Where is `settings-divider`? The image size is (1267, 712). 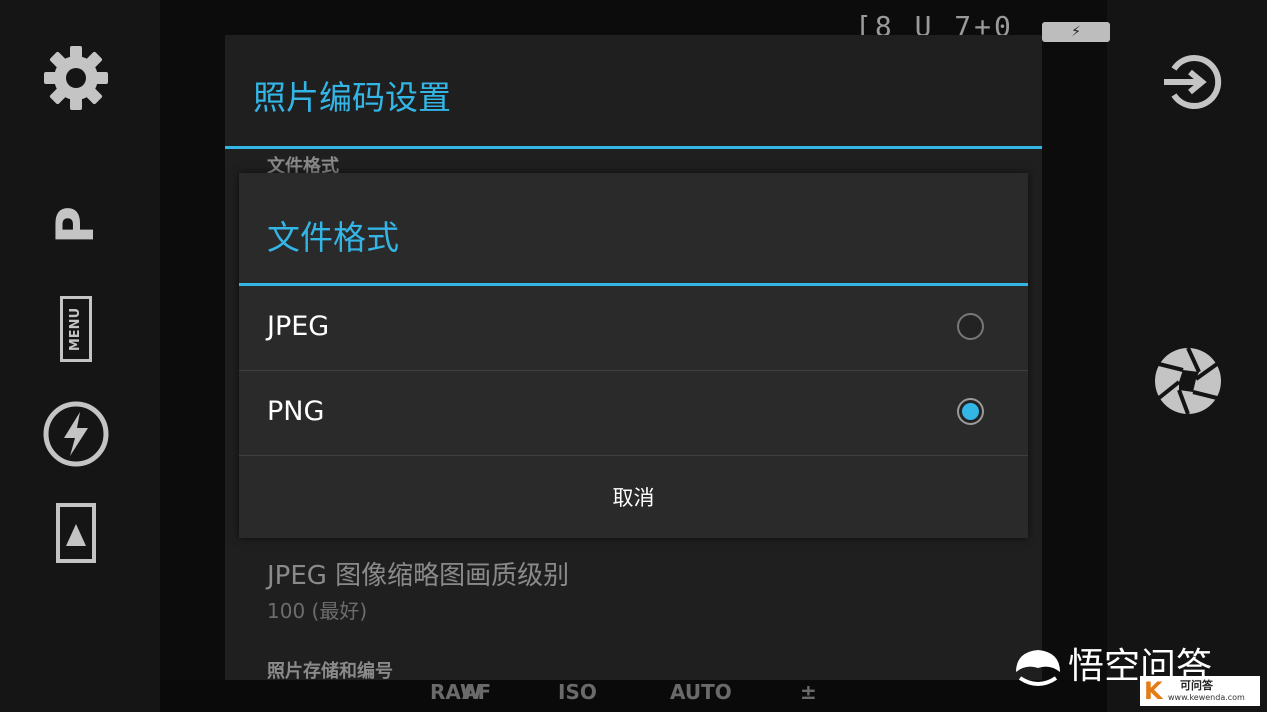 settings-divider is located at coordinates (633, 147).